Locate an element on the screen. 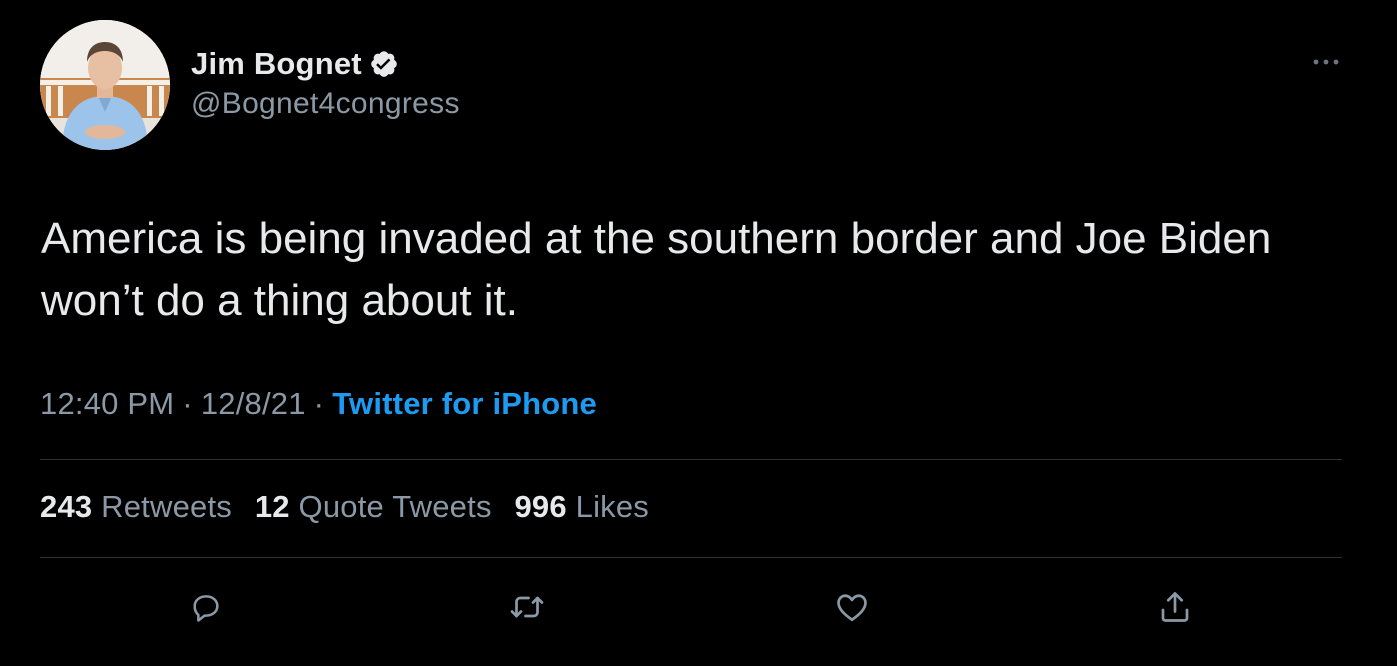 This screenshot has height=666, width=1397. avatar is located at coordinates (105, 85).